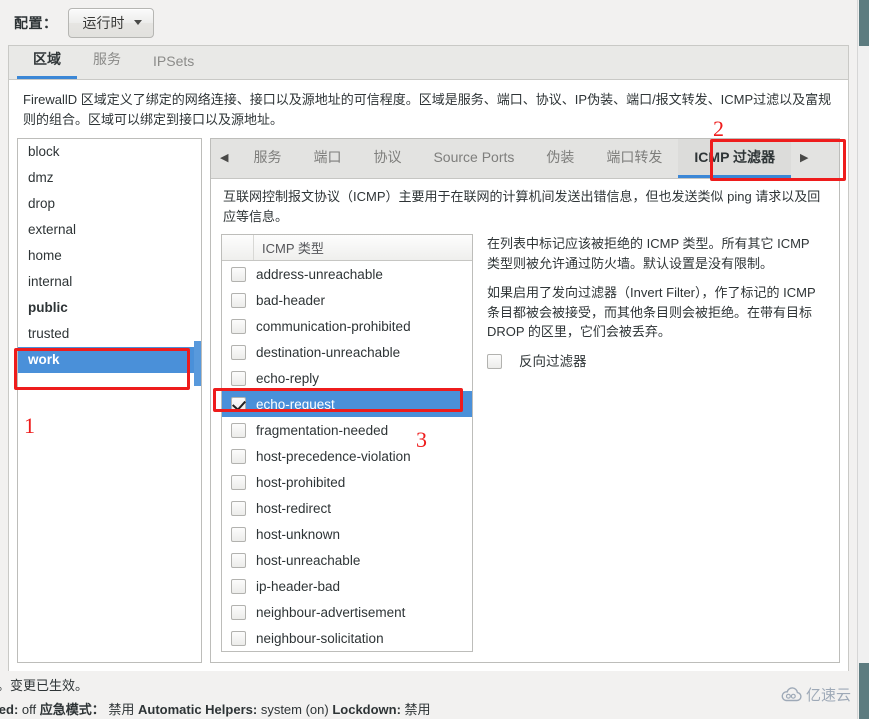  I want to click on zone-item-internal: internal, so click(109, 282).